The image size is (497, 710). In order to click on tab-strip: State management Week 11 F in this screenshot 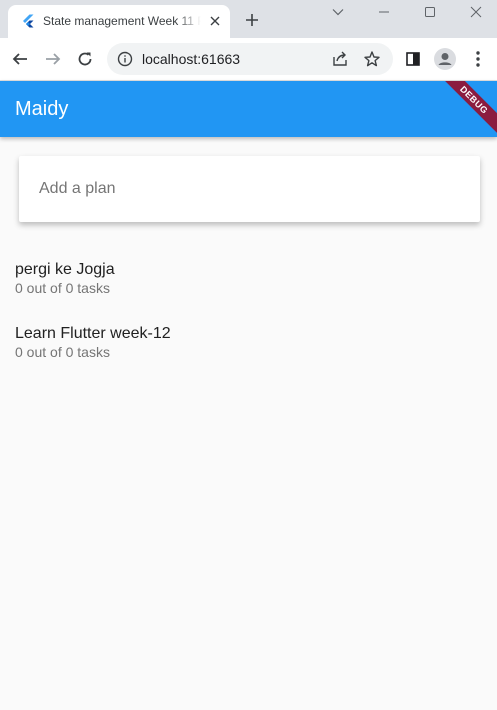, I will do `click(248, 19)`.